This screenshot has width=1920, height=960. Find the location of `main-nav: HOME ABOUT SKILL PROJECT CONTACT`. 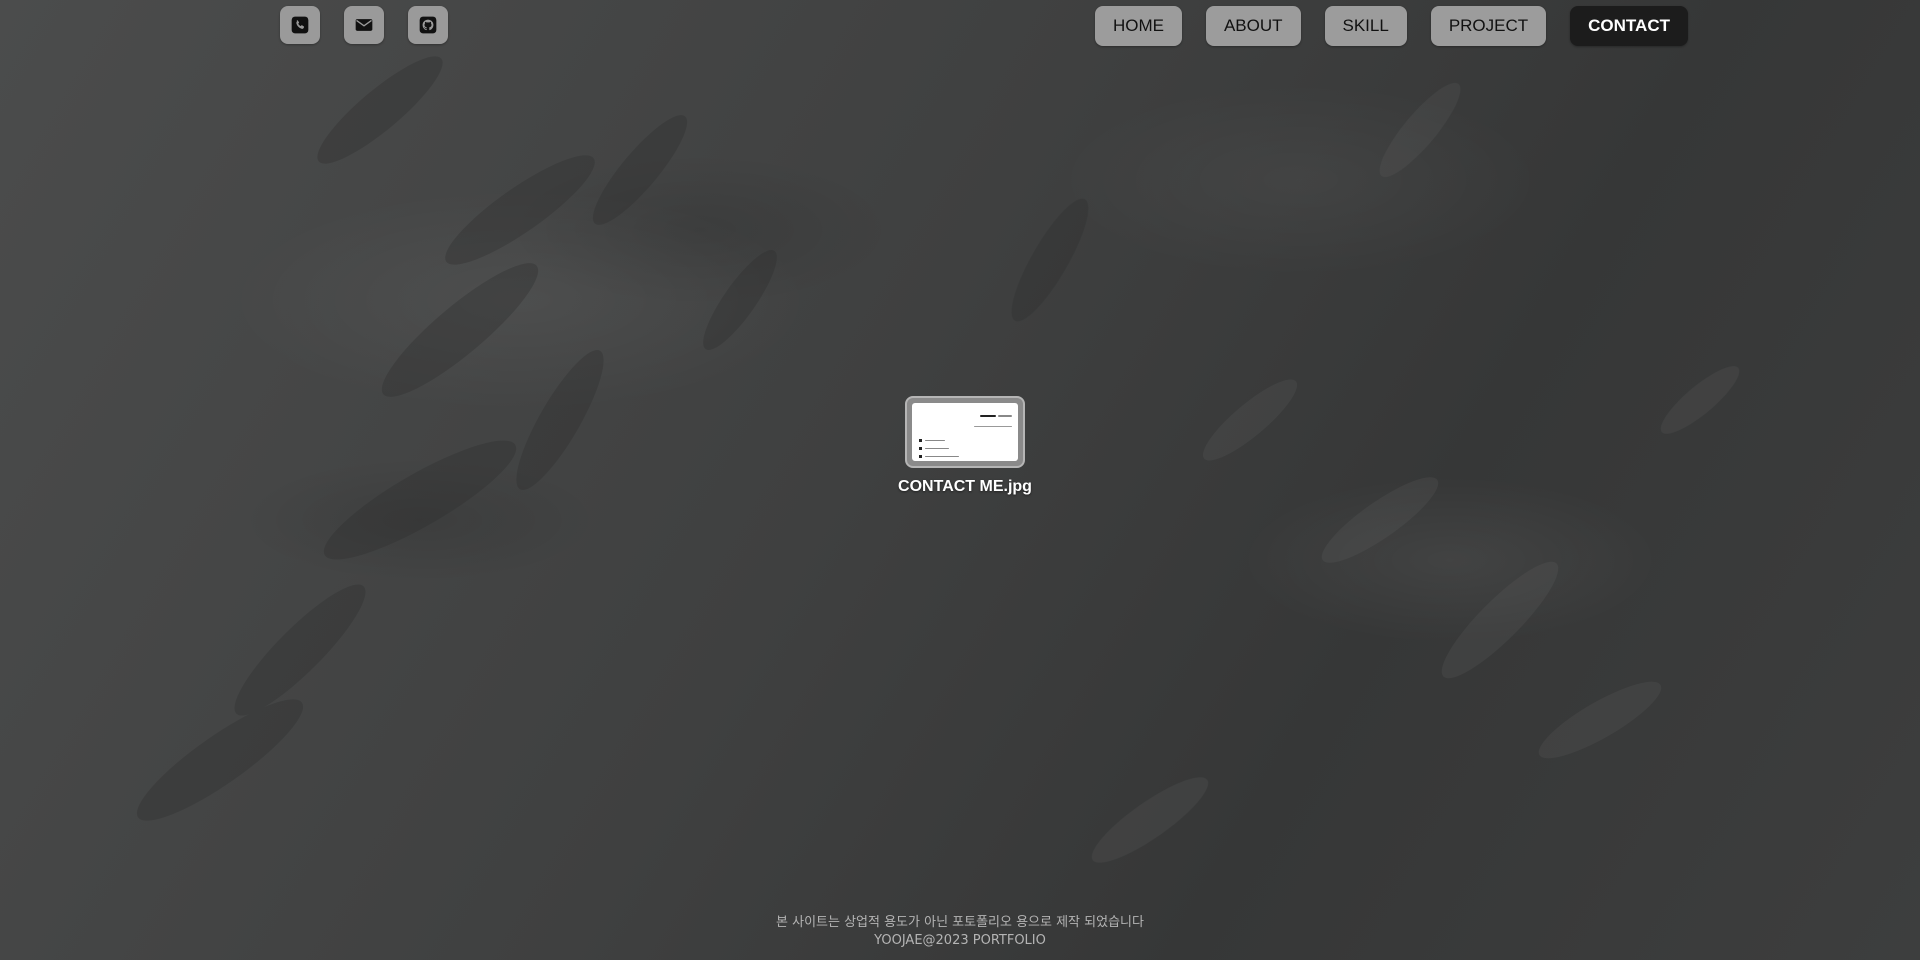

main-nav: HOME ABOUT SKILL PROJECT CONTACT is located at coordinates (1391, 26).